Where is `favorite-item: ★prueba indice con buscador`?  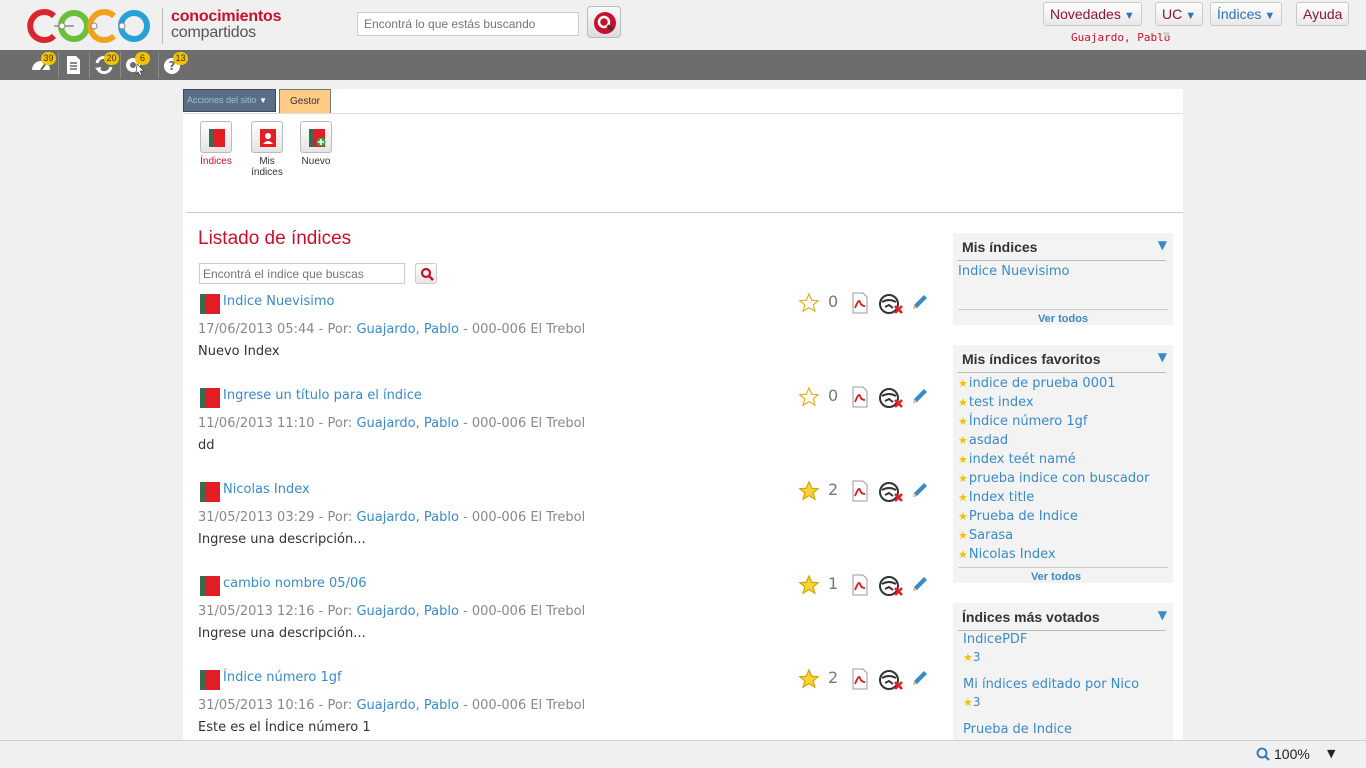 favorite-item: ★prueba indice con buscador is located at coordinates (1053, 478).